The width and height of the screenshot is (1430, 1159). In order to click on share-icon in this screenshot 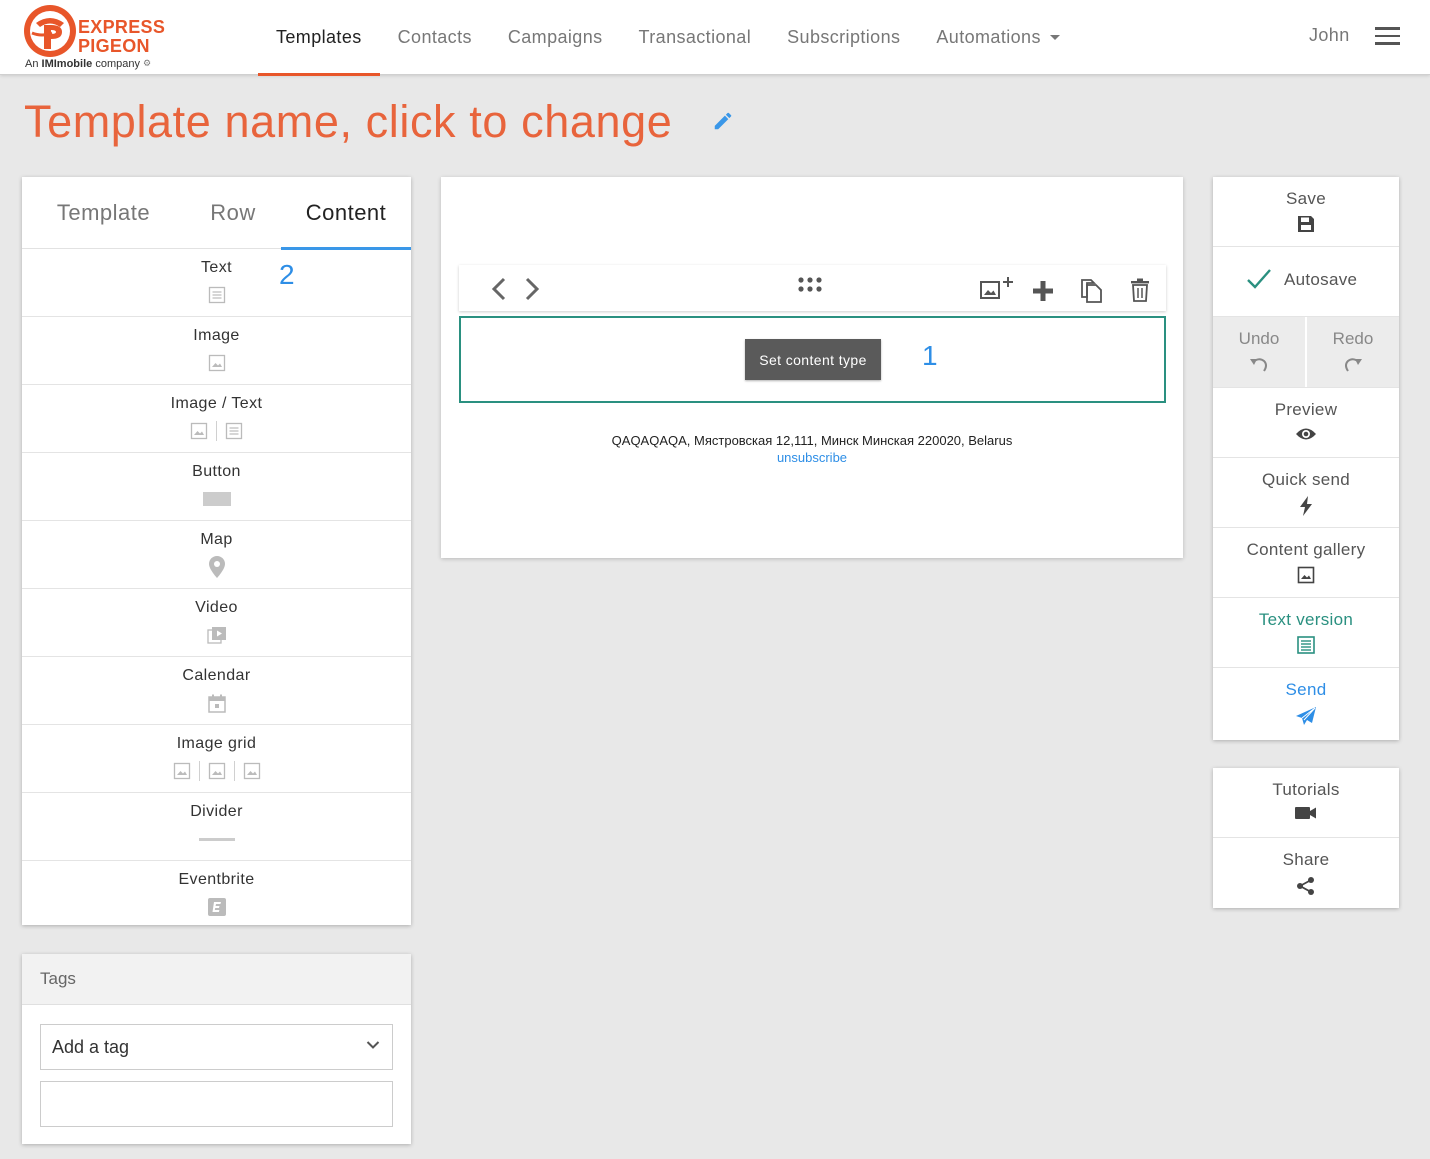, I will do `click(1305, 886)`.